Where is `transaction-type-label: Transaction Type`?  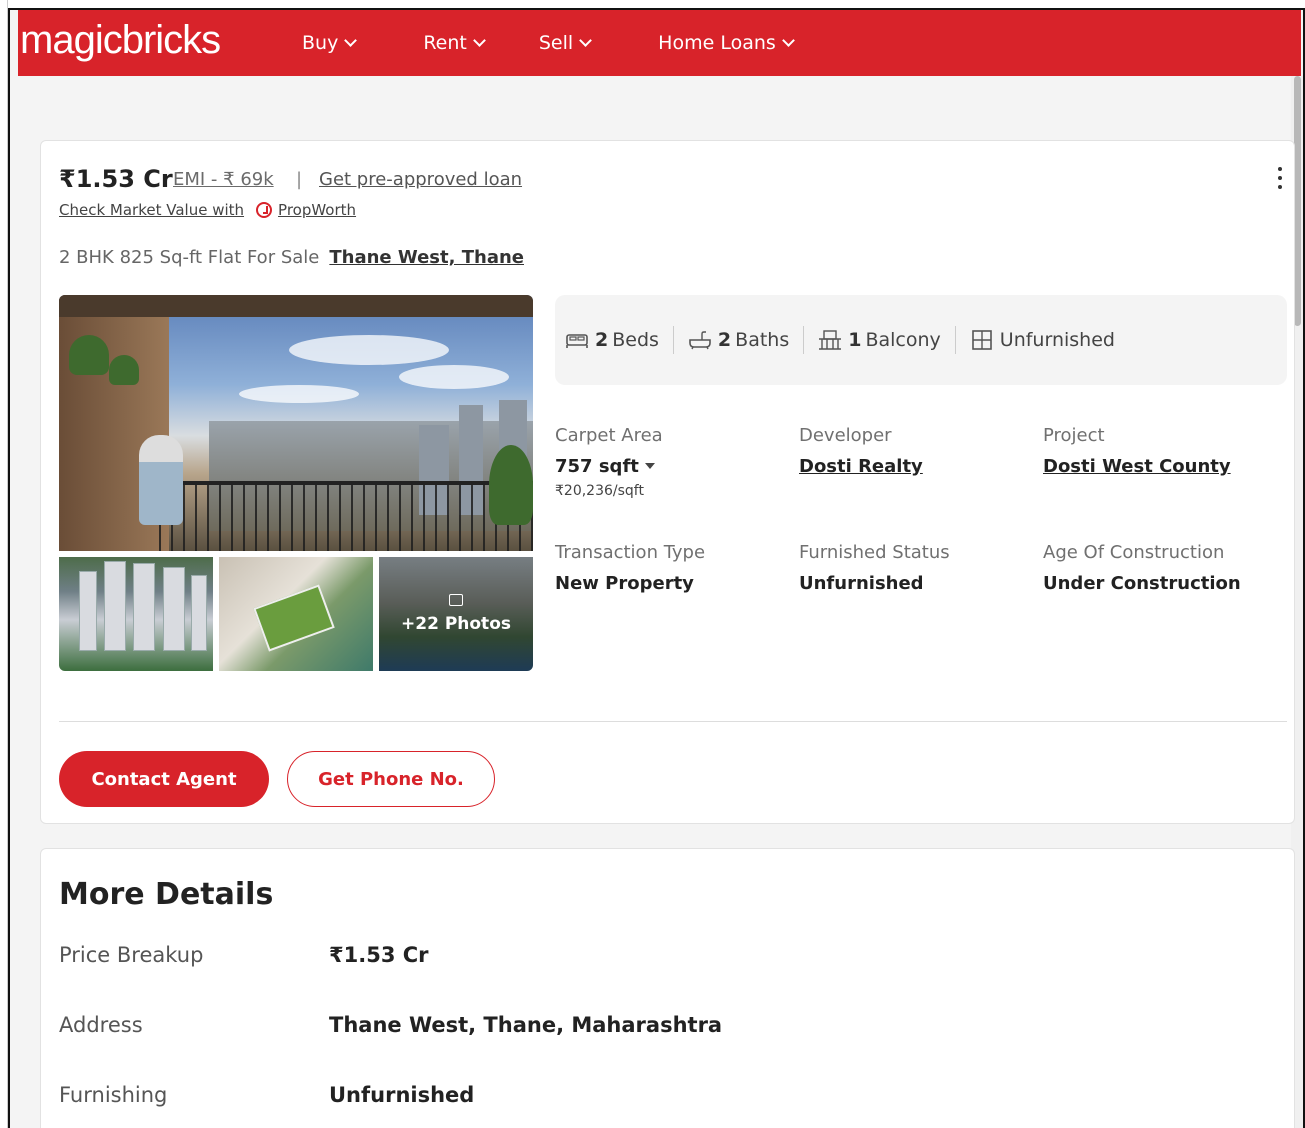 transaction-type-label: Transaction Type is located at coordinates (630, 552).